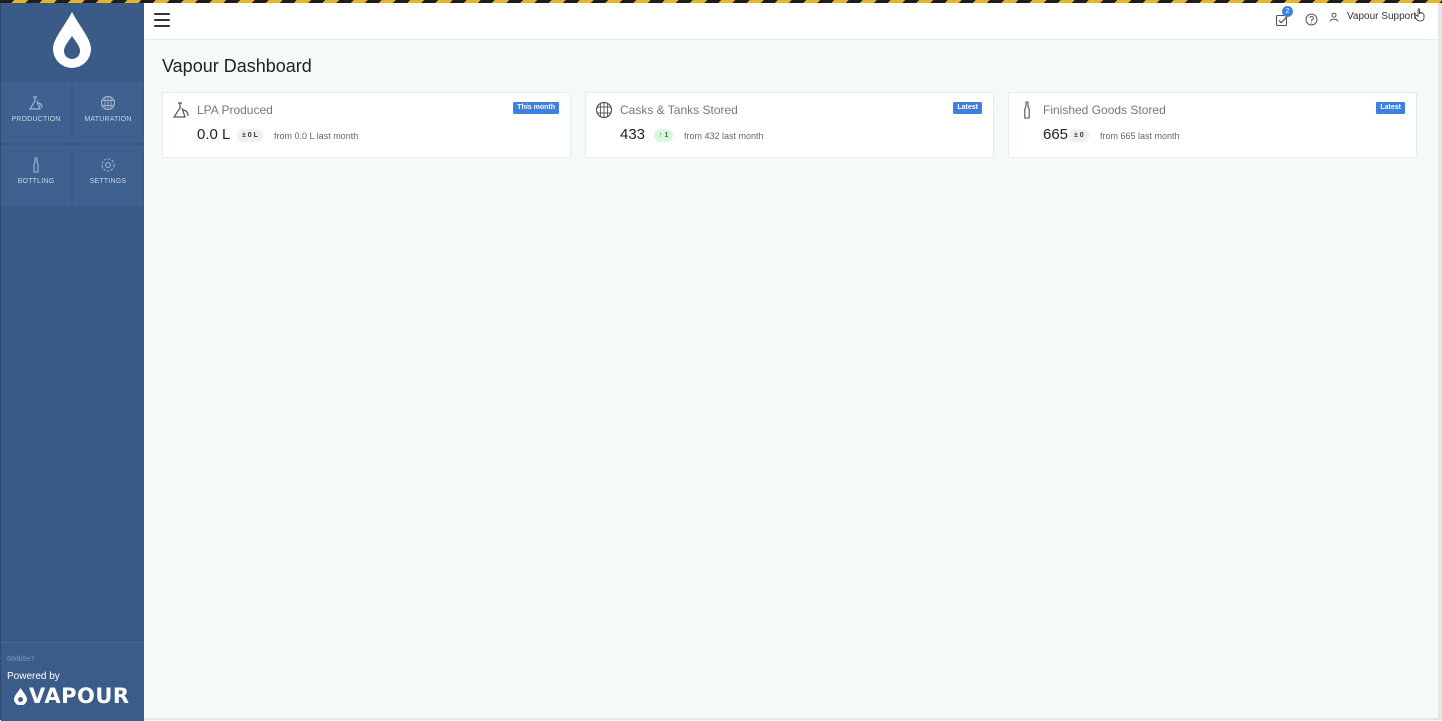 This screenshot has width=1442, height=721. I want to click on version-hash: 68db5e7, so click(21, 659).